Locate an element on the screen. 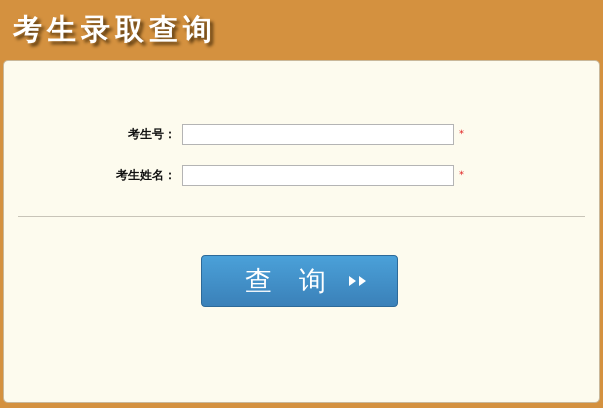 The height and width of the screenshot is (408, 603). query-button: 查 询 is located at coordinates (299, 281).